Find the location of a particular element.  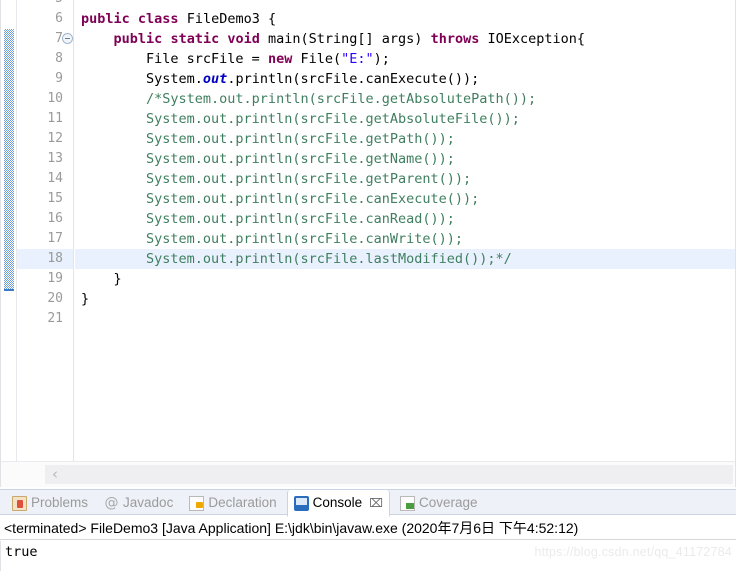

gutter-line: 6 is located at coordinates (45, 19).